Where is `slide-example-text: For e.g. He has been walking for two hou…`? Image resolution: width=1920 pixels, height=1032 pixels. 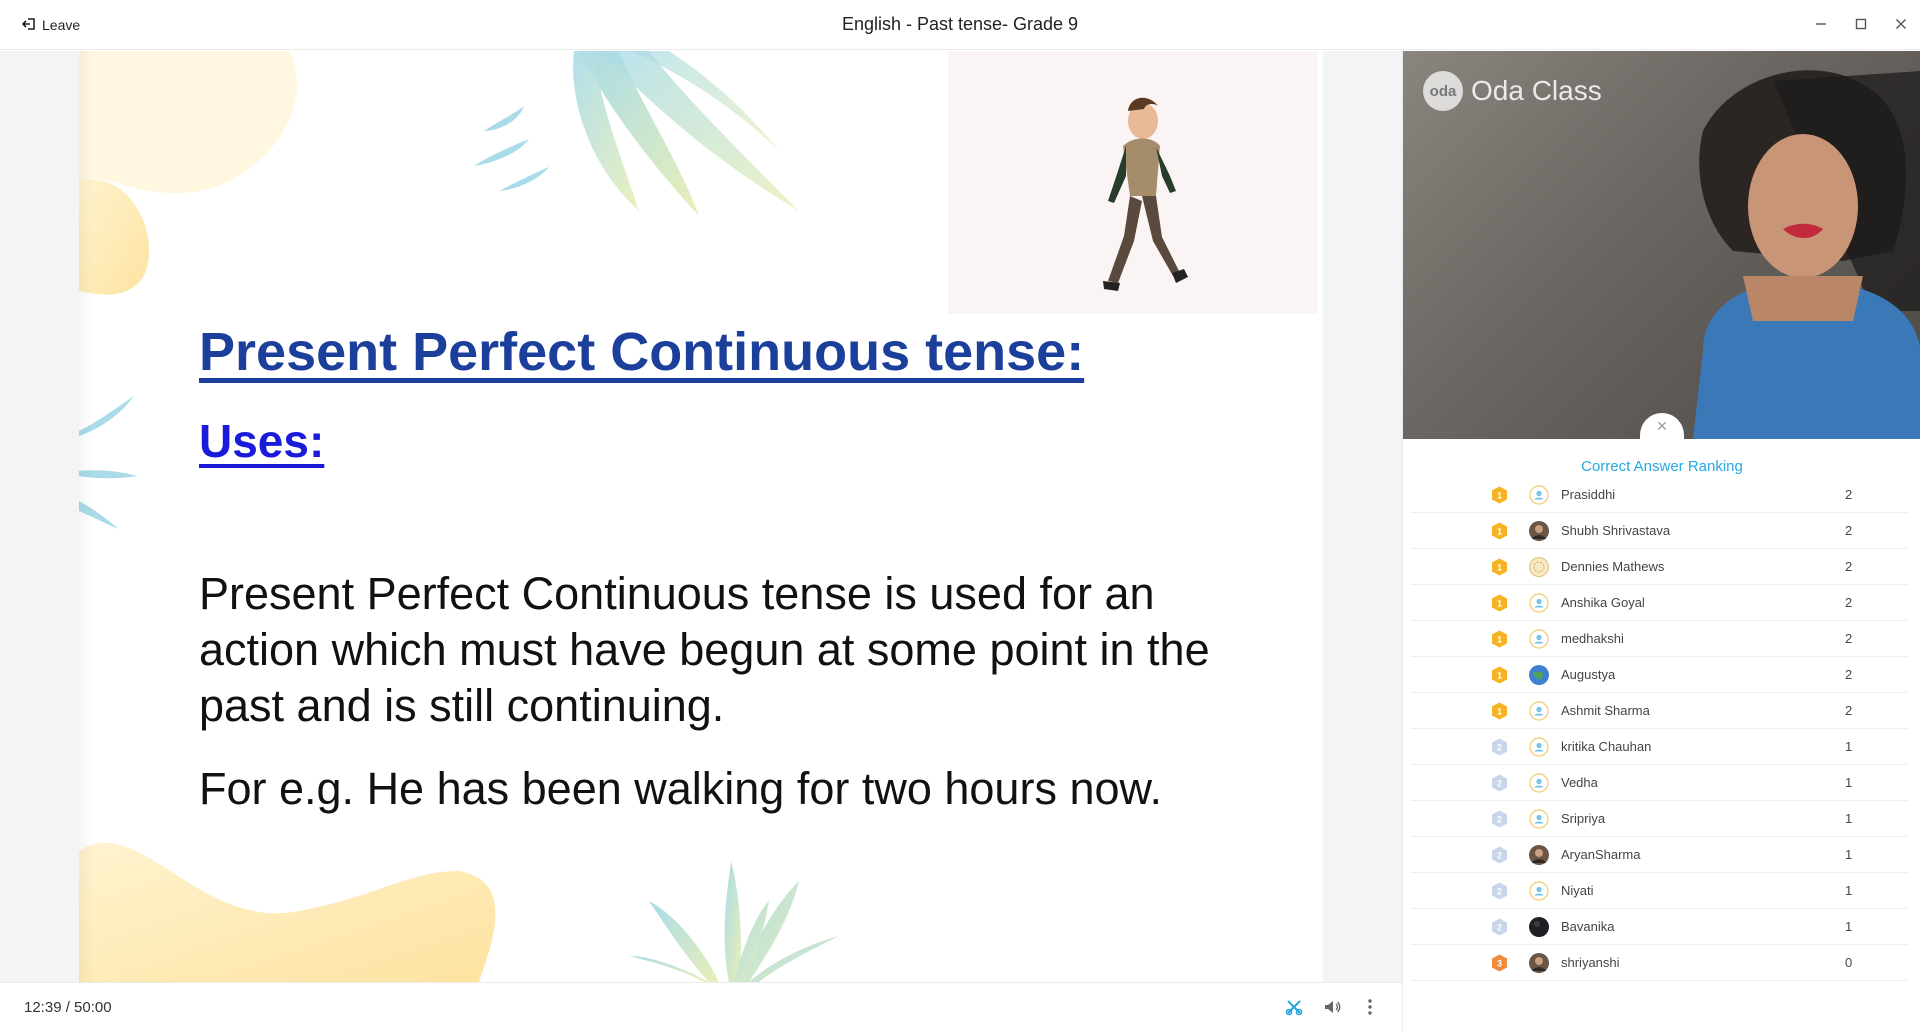
slide-example-text: For e.g. He has been walking for two hou… is located at coordinates (681, 788).